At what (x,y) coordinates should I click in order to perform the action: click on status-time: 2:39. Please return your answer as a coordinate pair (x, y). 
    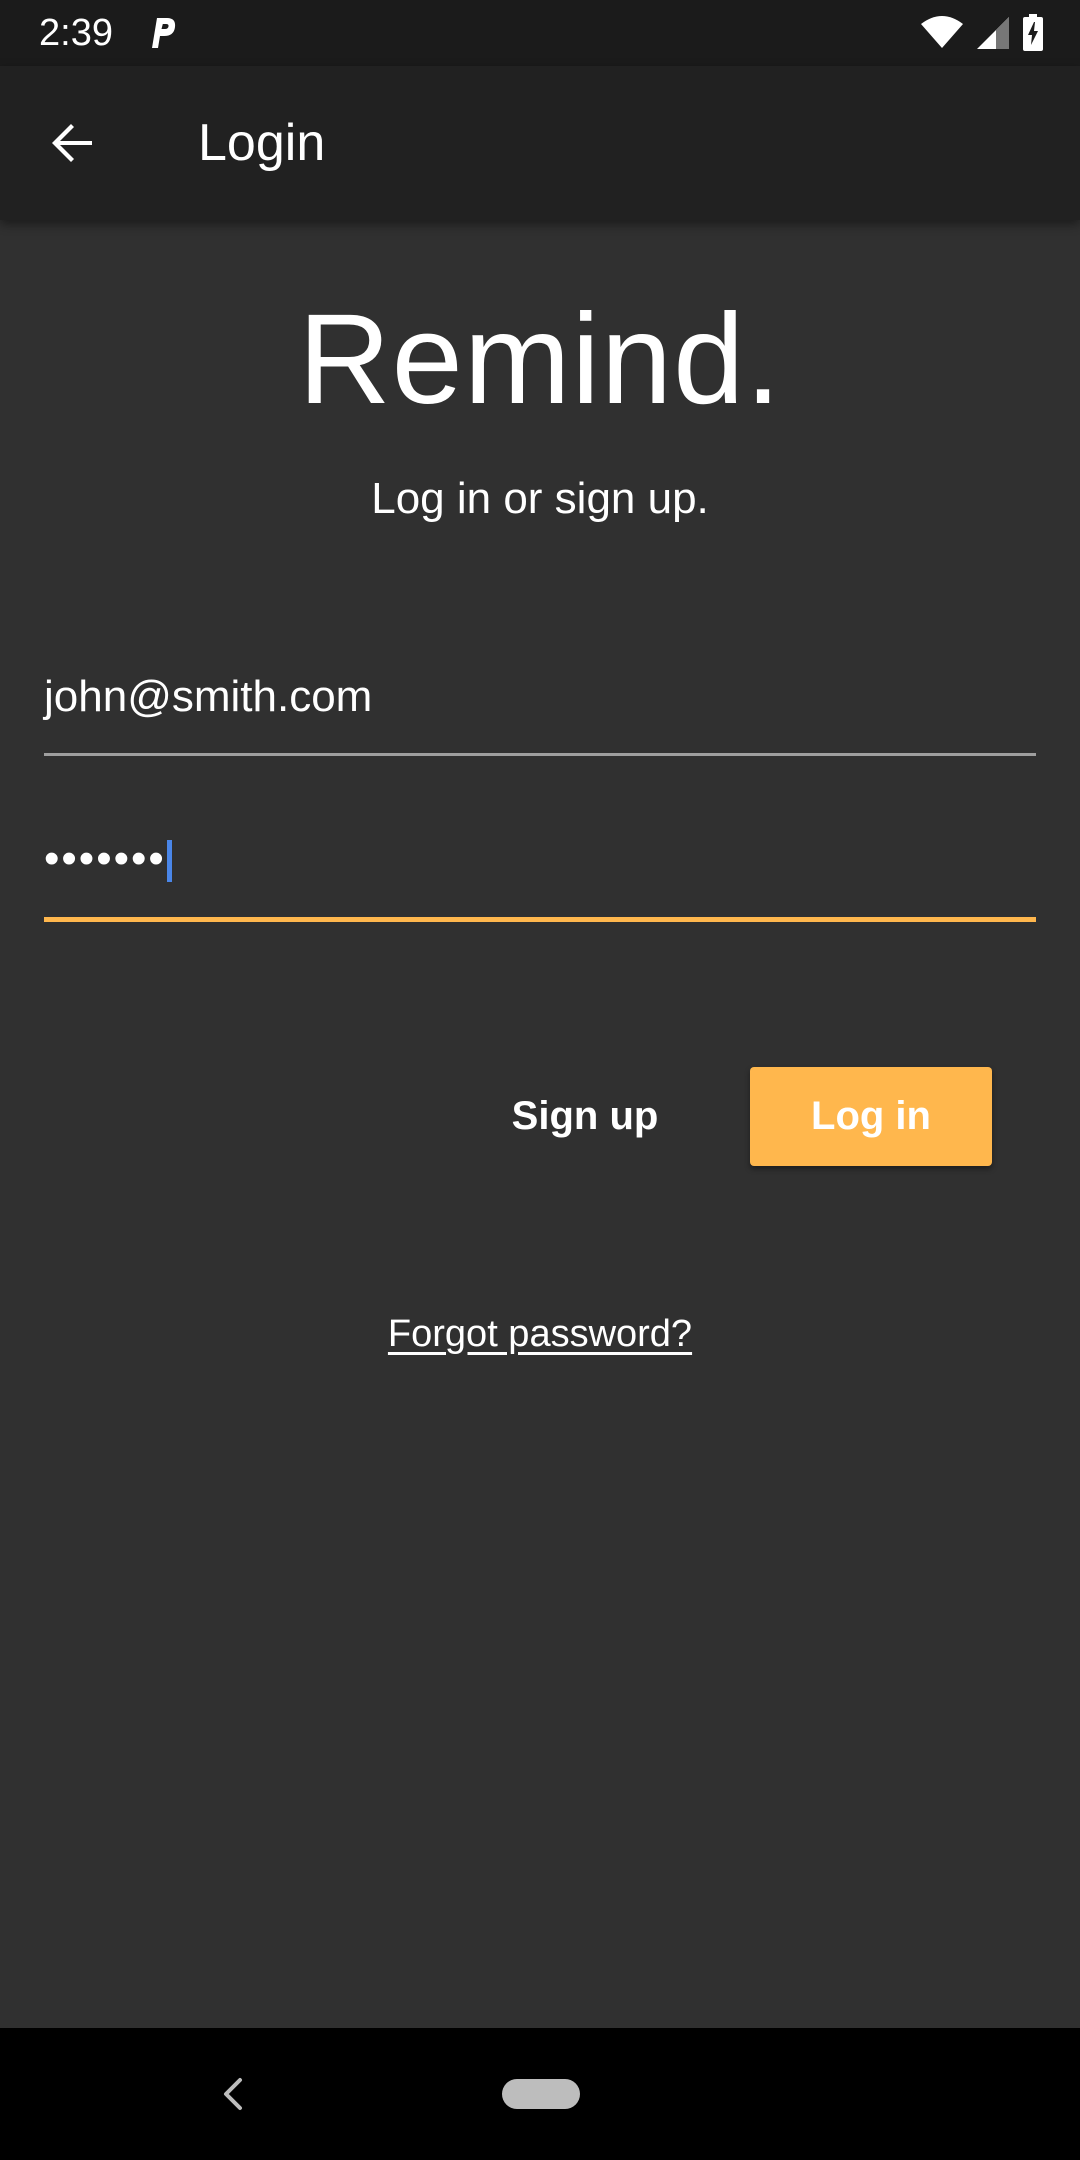
    Looking at the image, I should click on (76, 33).